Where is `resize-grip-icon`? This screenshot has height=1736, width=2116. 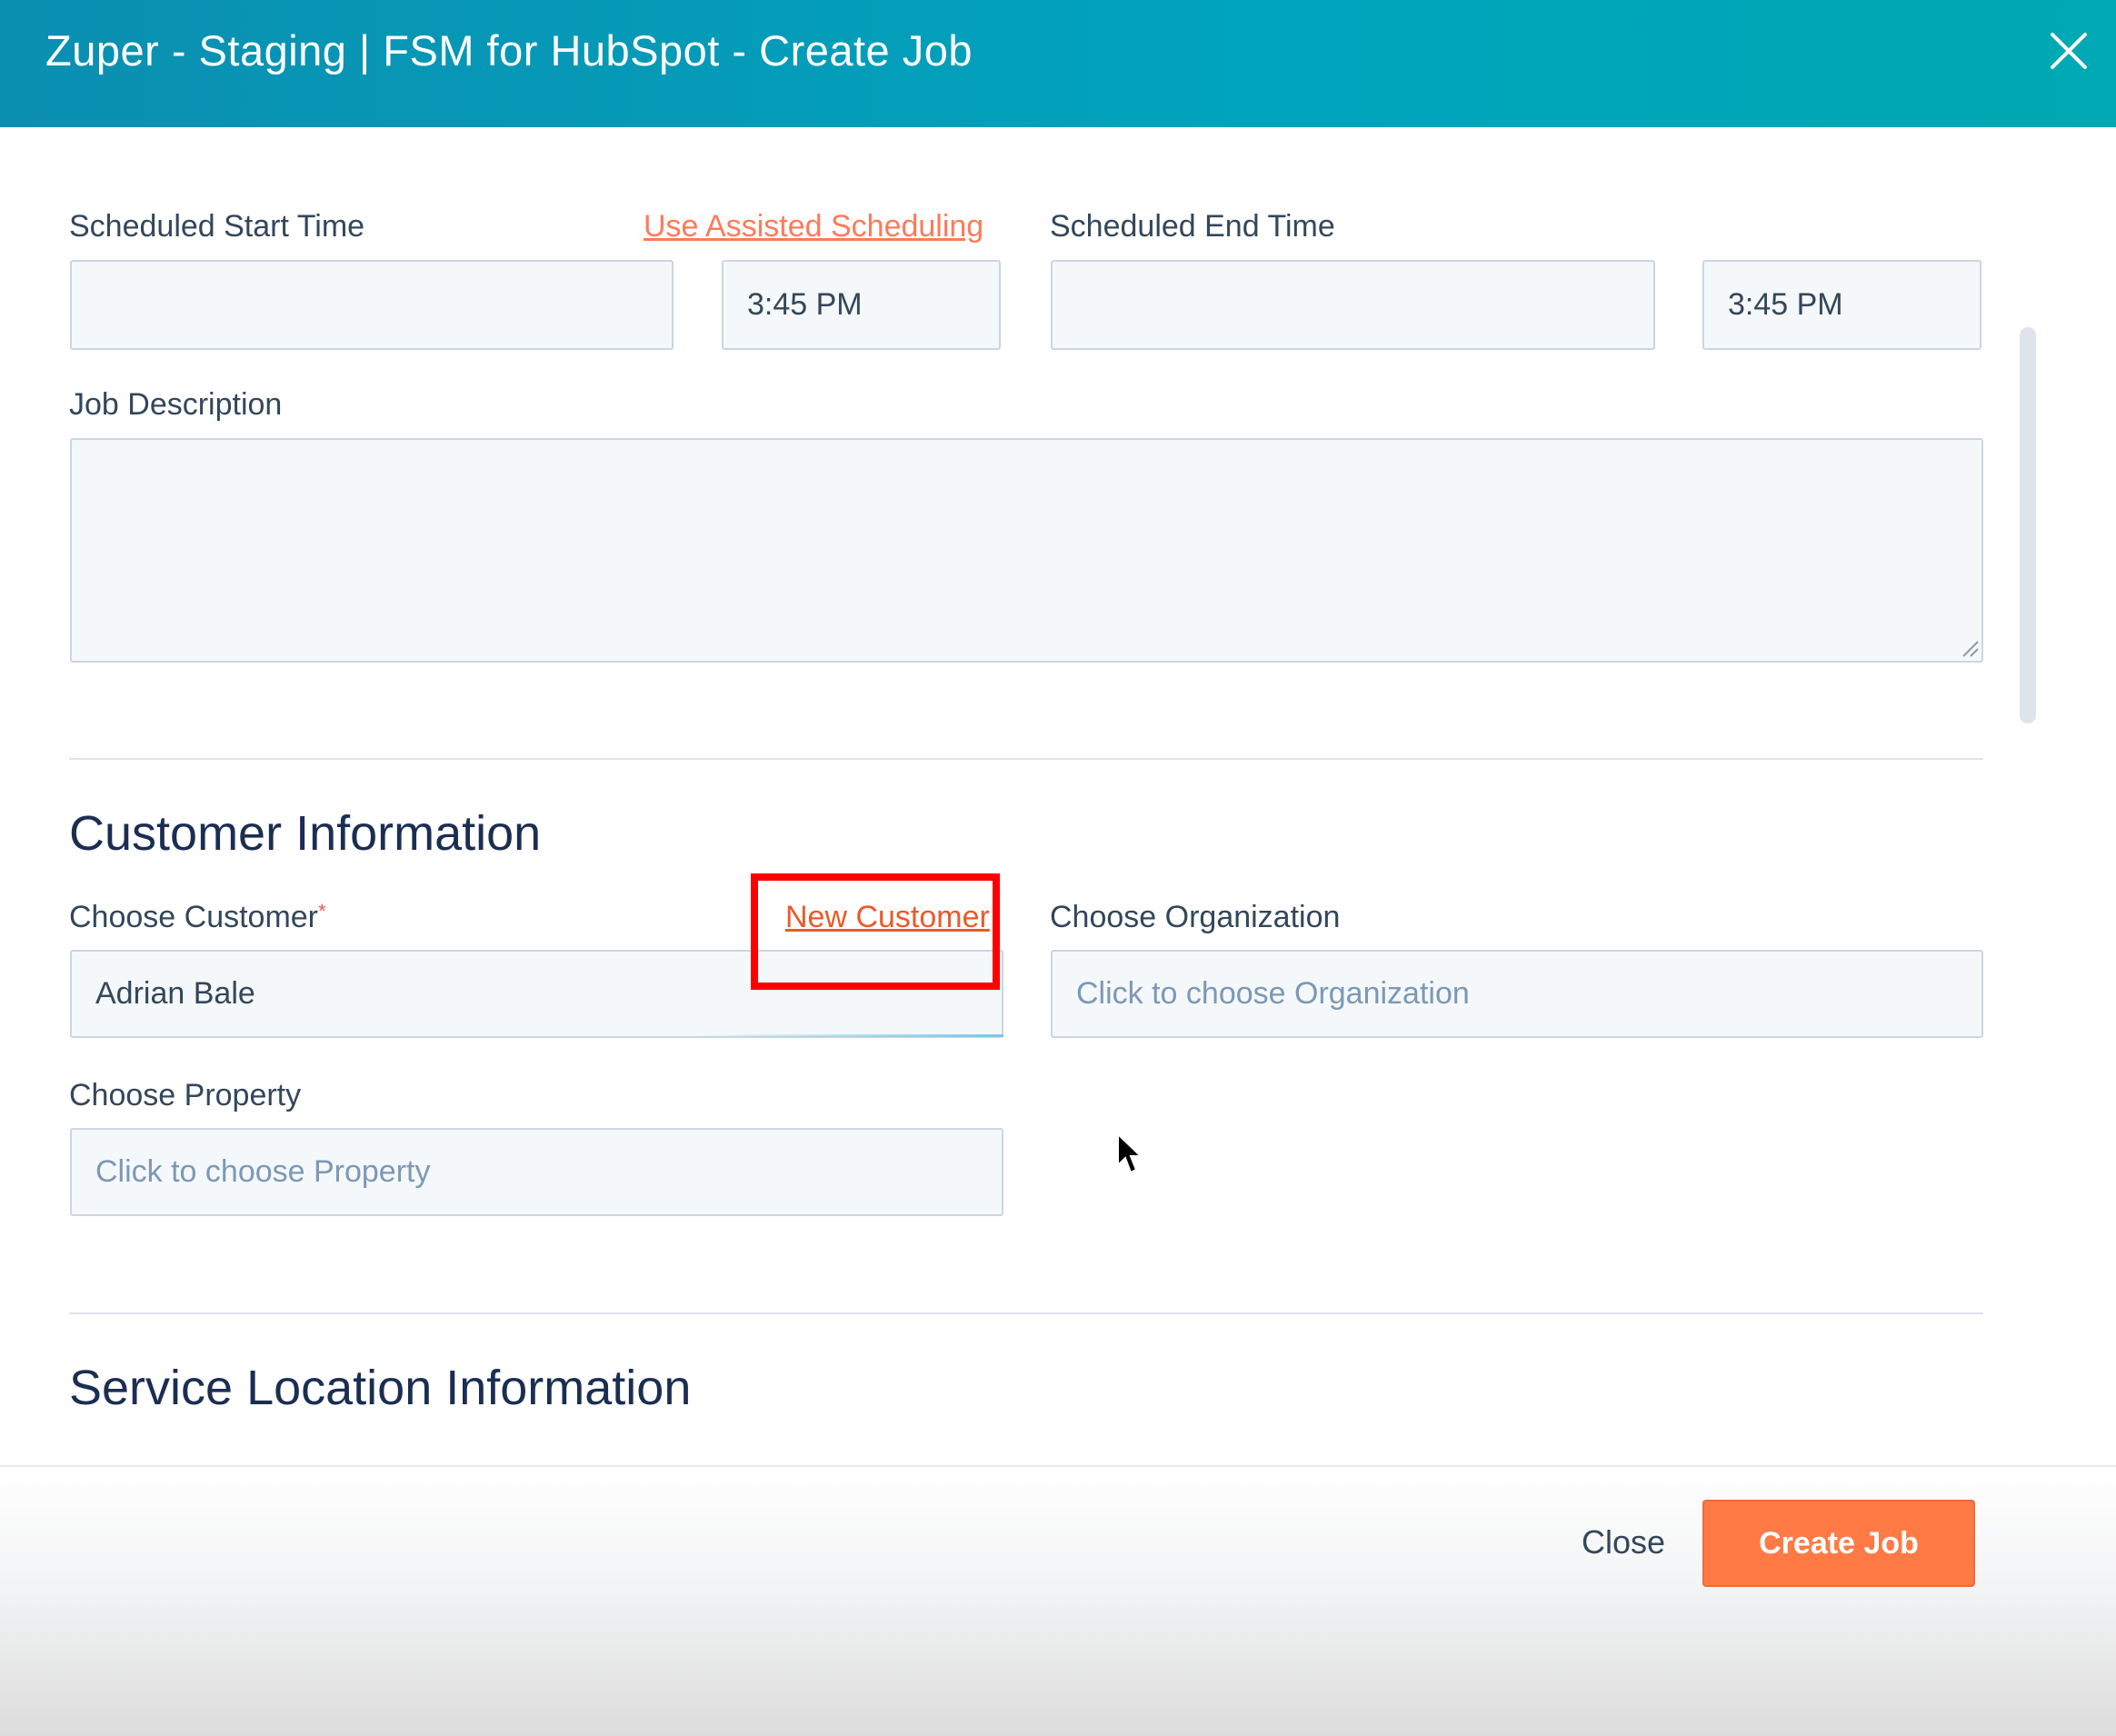
resize-grip-icon is located at coordinates (1970, 648).